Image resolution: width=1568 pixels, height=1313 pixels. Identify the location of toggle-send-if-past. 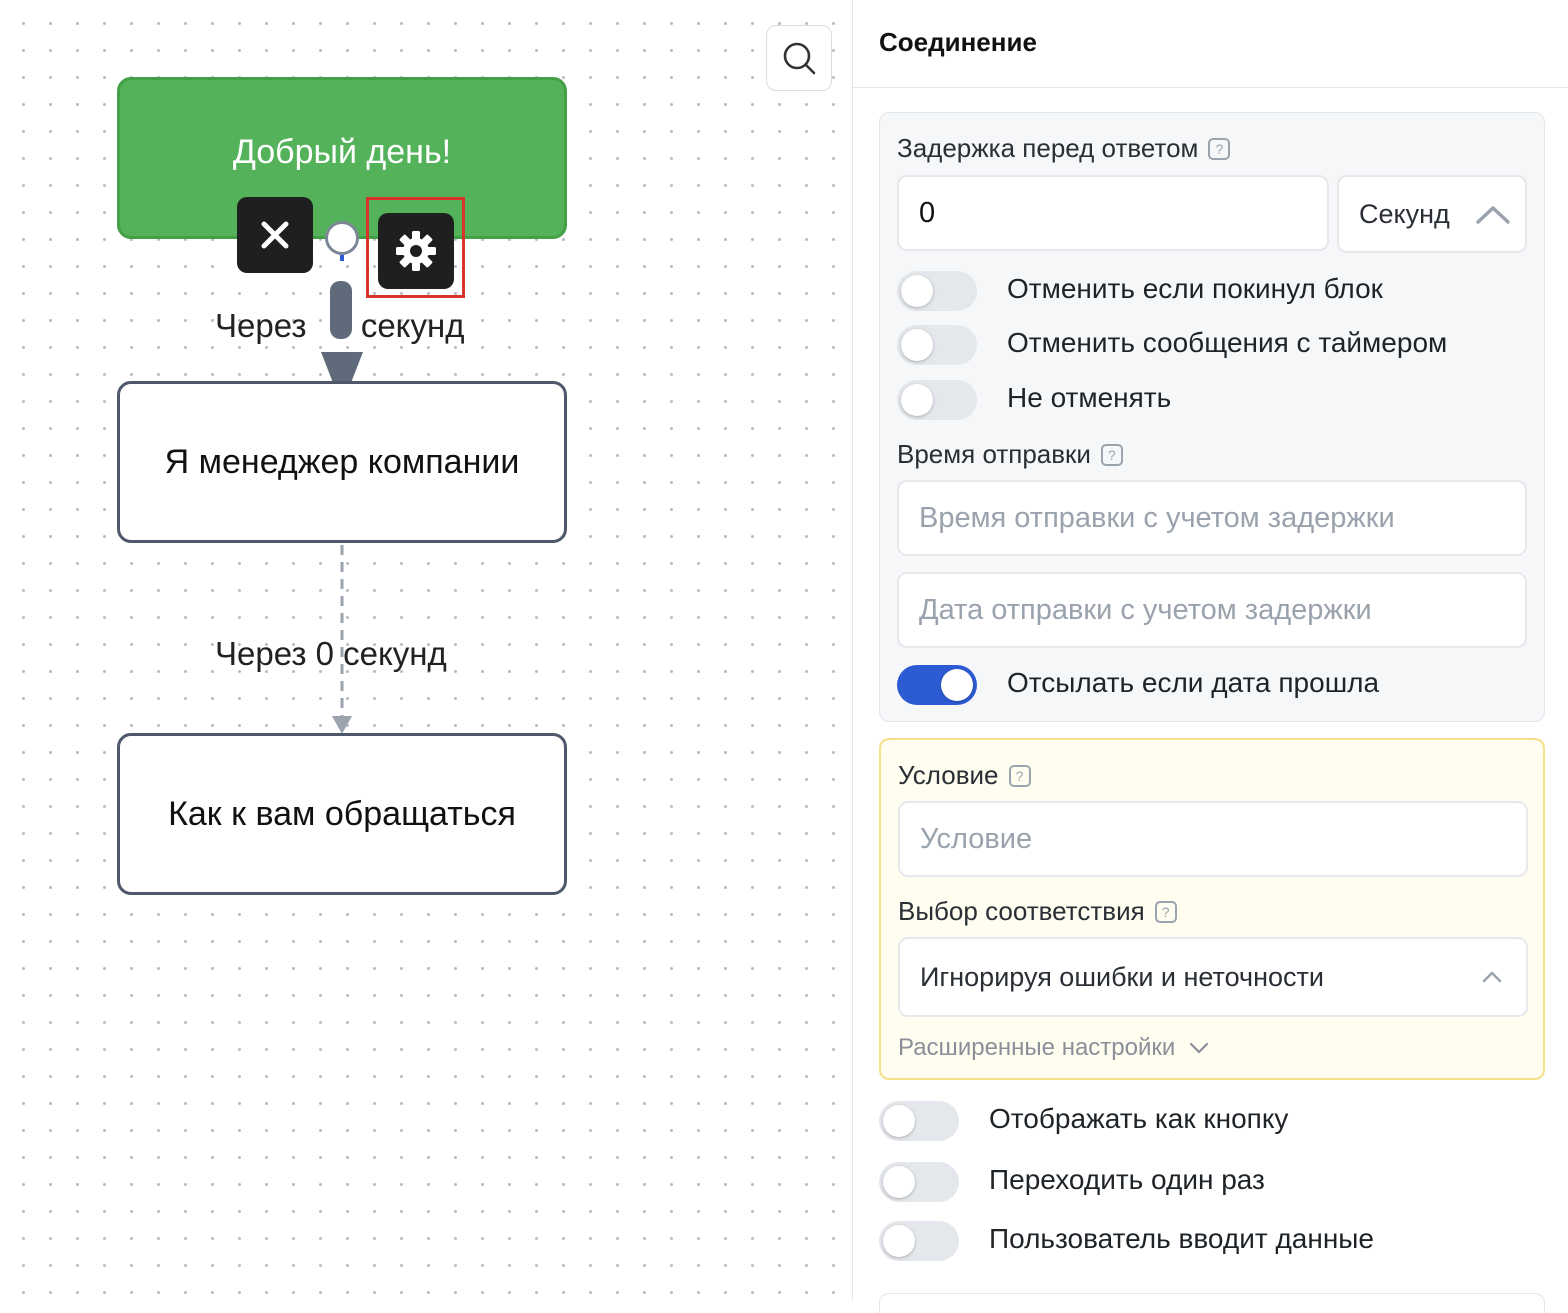
(937, 685).